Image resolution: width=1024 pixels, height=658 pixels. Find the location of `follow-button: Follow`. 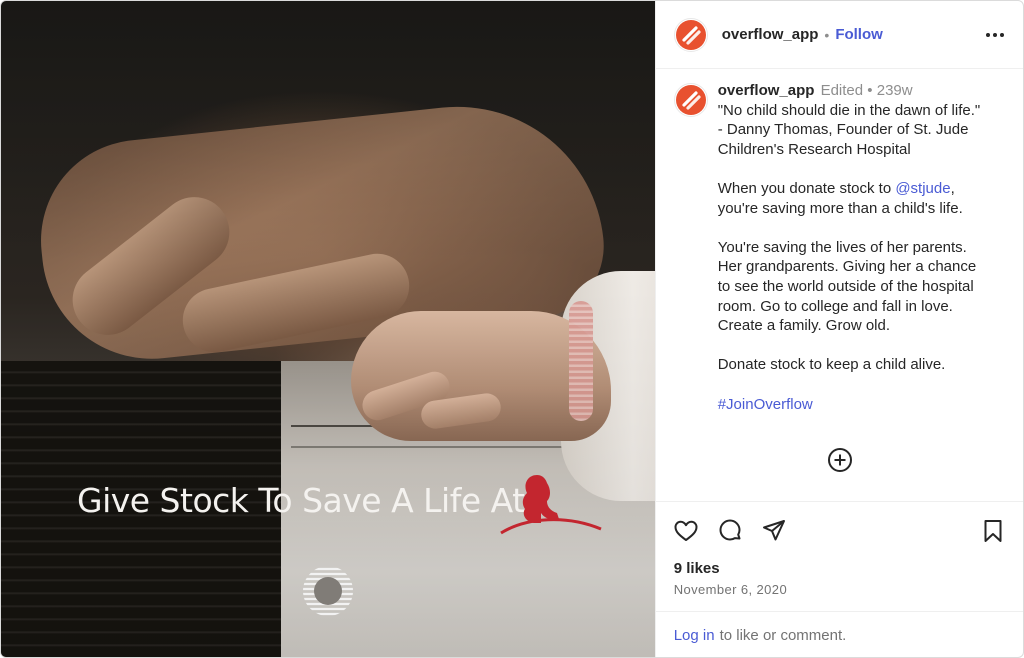

follow-button: Follow is located at coordinates (859, 34).